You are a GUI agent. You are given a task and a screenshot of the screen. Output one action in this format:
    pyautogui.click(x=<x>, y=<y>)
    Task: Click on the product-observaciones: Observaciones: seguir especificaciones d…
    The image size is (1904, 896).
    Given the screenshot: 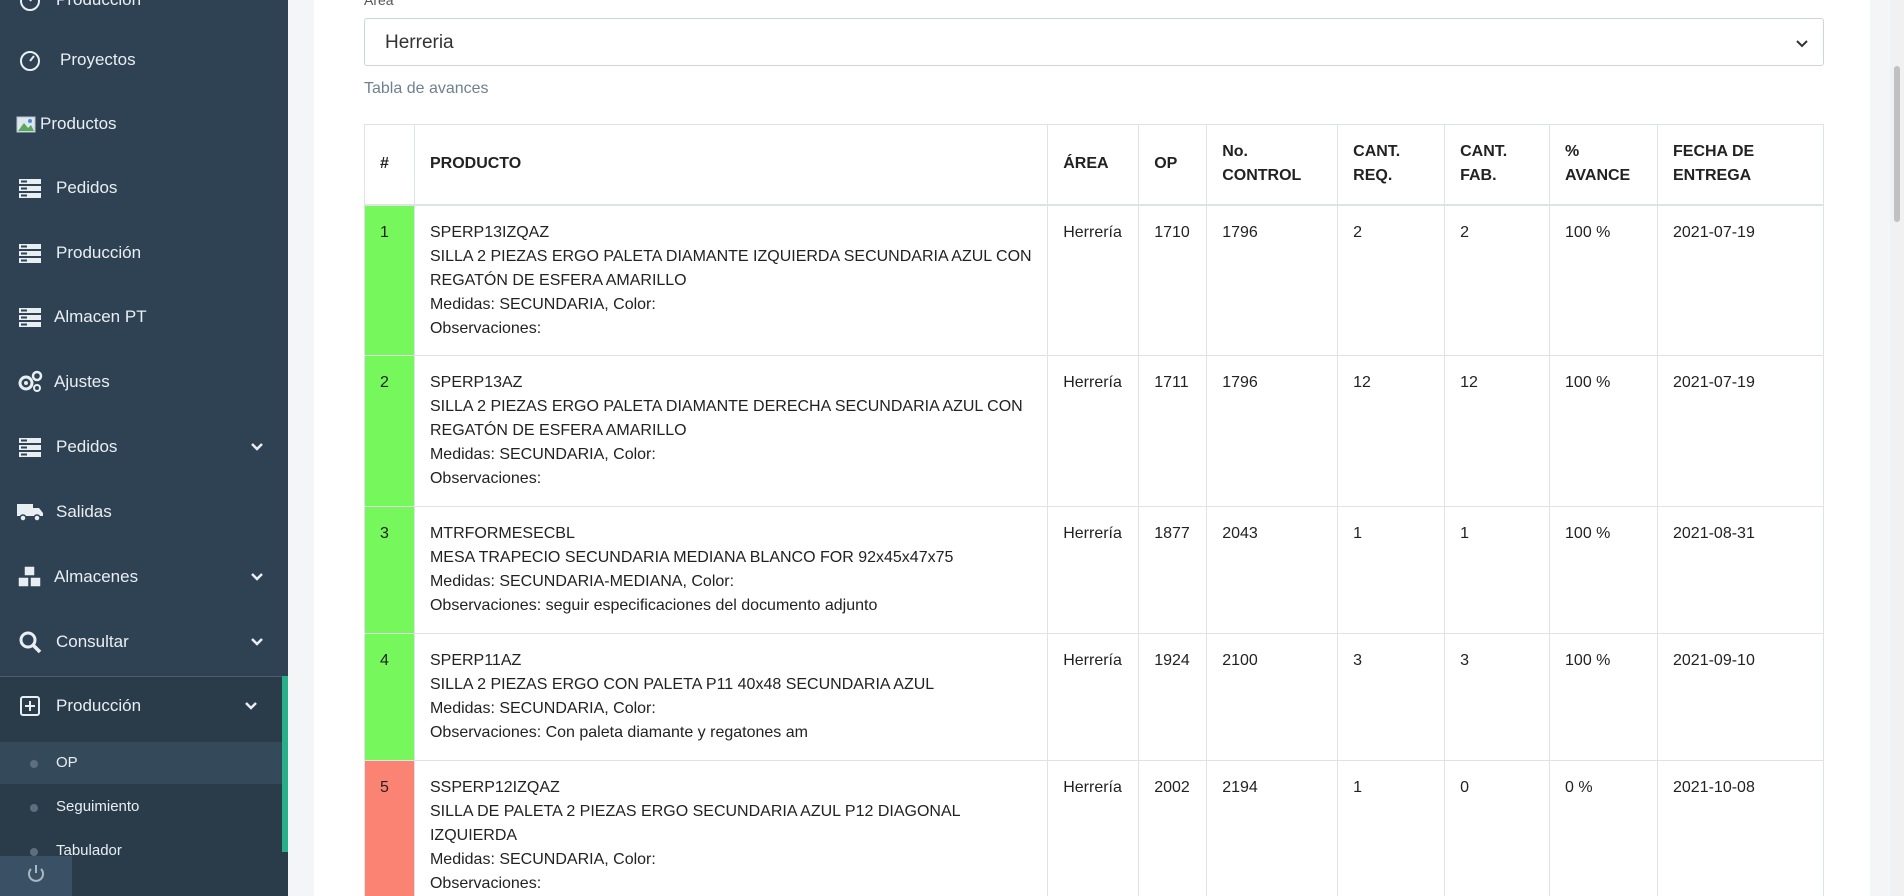 What is the action you would take?
    pyautogui.click(x=653, y=605)
    